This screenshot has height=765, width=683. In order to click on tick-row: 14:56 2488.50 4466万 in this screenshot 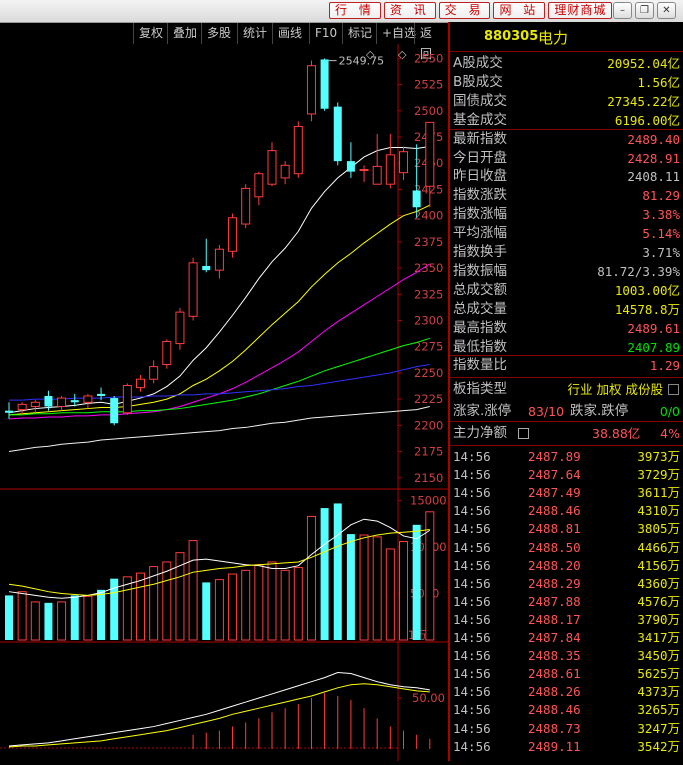, I will do `click(566, 548)`.